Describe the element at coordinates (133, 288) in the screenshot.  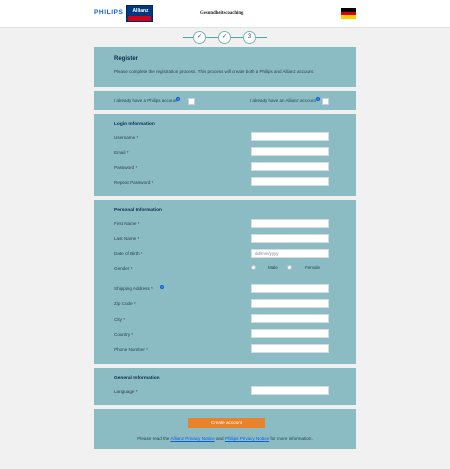
I see `shipping-address-label: Shipping Address *` at that location.